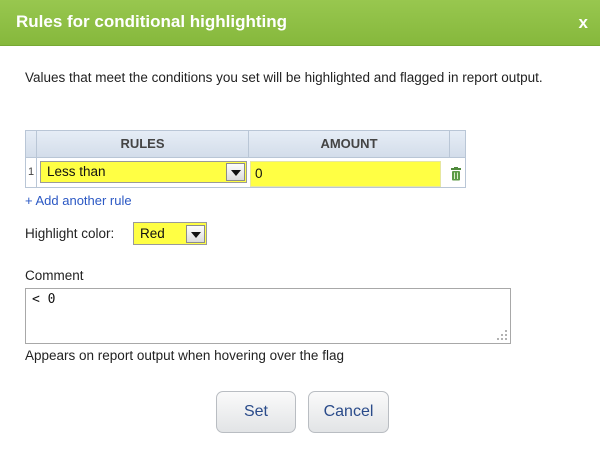 The height and width of the screenshot is (450, 600). Describe the element at coordinates (349, 144) in the screenshot. I see `column-header-amount: AMOUNT` at that location.